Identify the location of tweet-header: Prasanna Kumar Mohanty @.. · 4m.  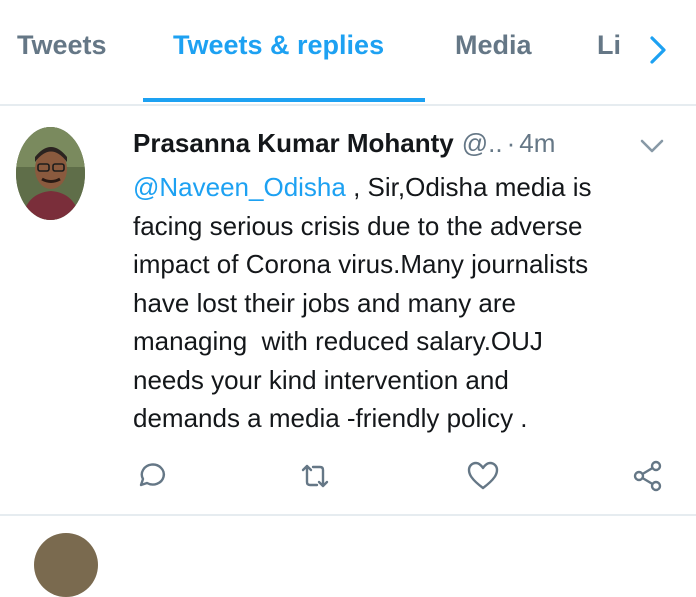
(344, 145).